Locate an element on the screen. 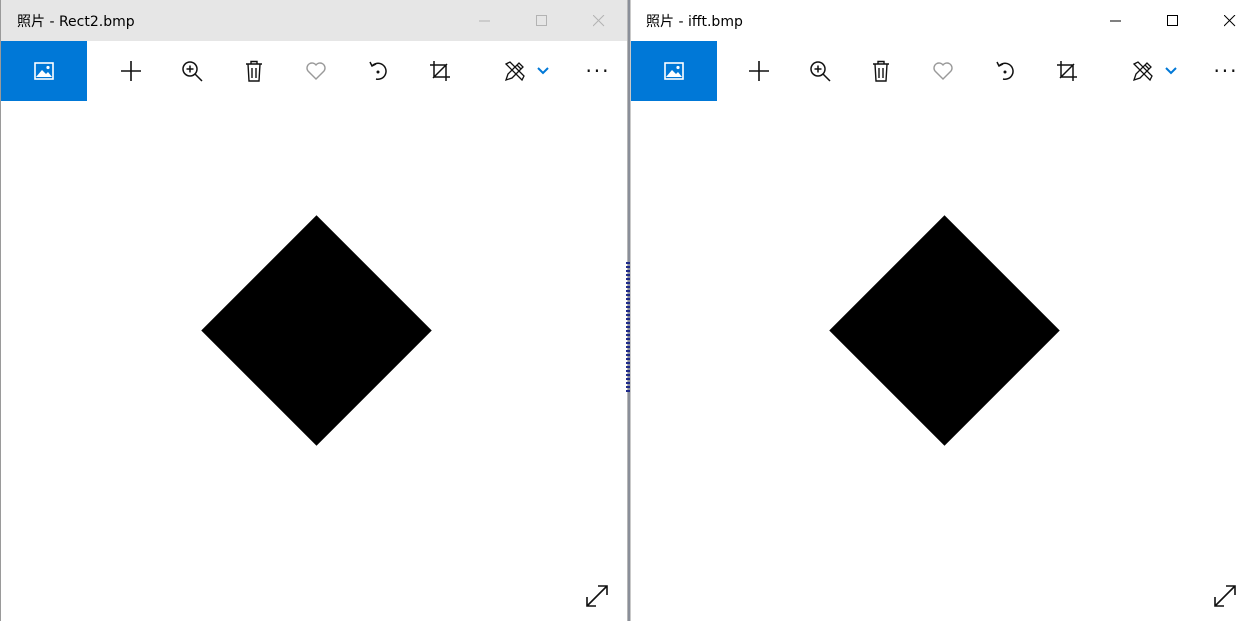 This screenshot has height=621, width=1258. title-bar: 照片 - Rect2.bmp is located at coordinates (314, 20).